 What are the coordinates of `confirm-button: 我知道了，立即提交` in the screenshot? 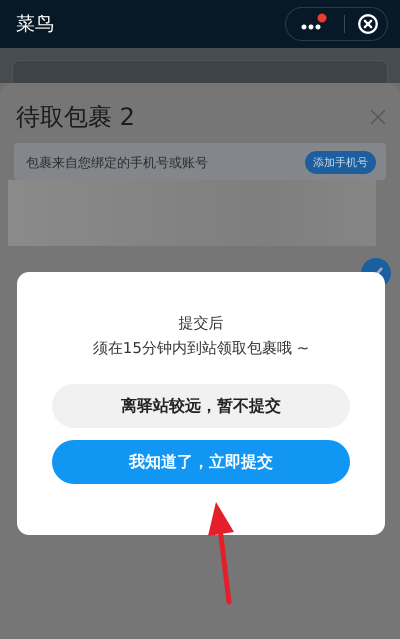 It's located at (201, 462).